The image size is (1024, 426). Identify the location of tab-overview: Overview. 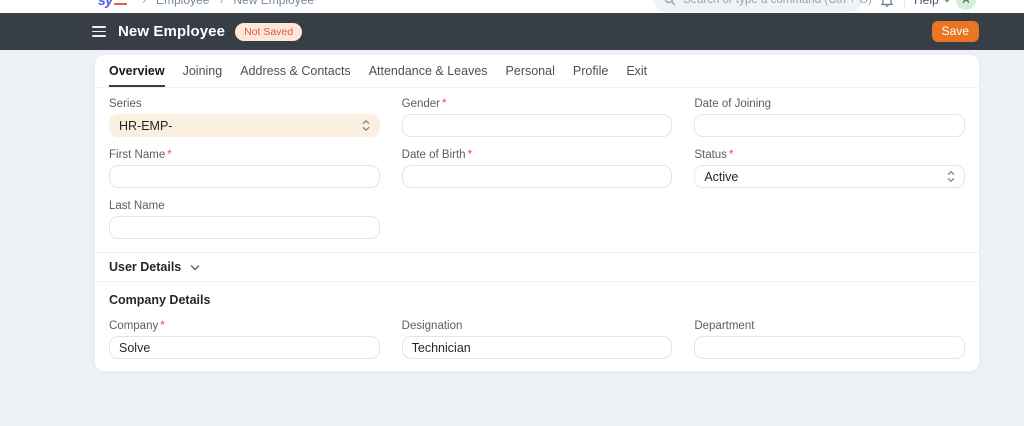
(137, 71).